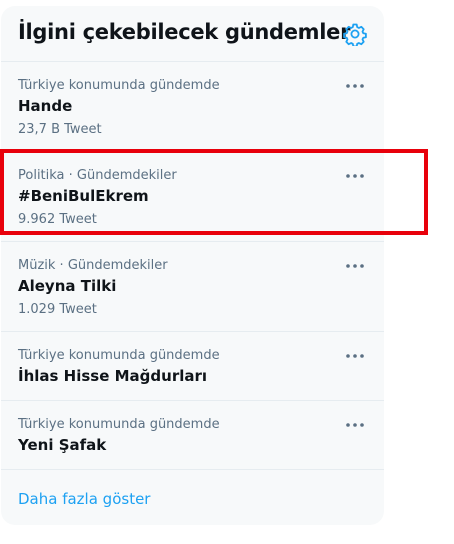  Describe the element at coordinates (45, 106) in the screenshot. I see `trend-name: Hande` at that location.